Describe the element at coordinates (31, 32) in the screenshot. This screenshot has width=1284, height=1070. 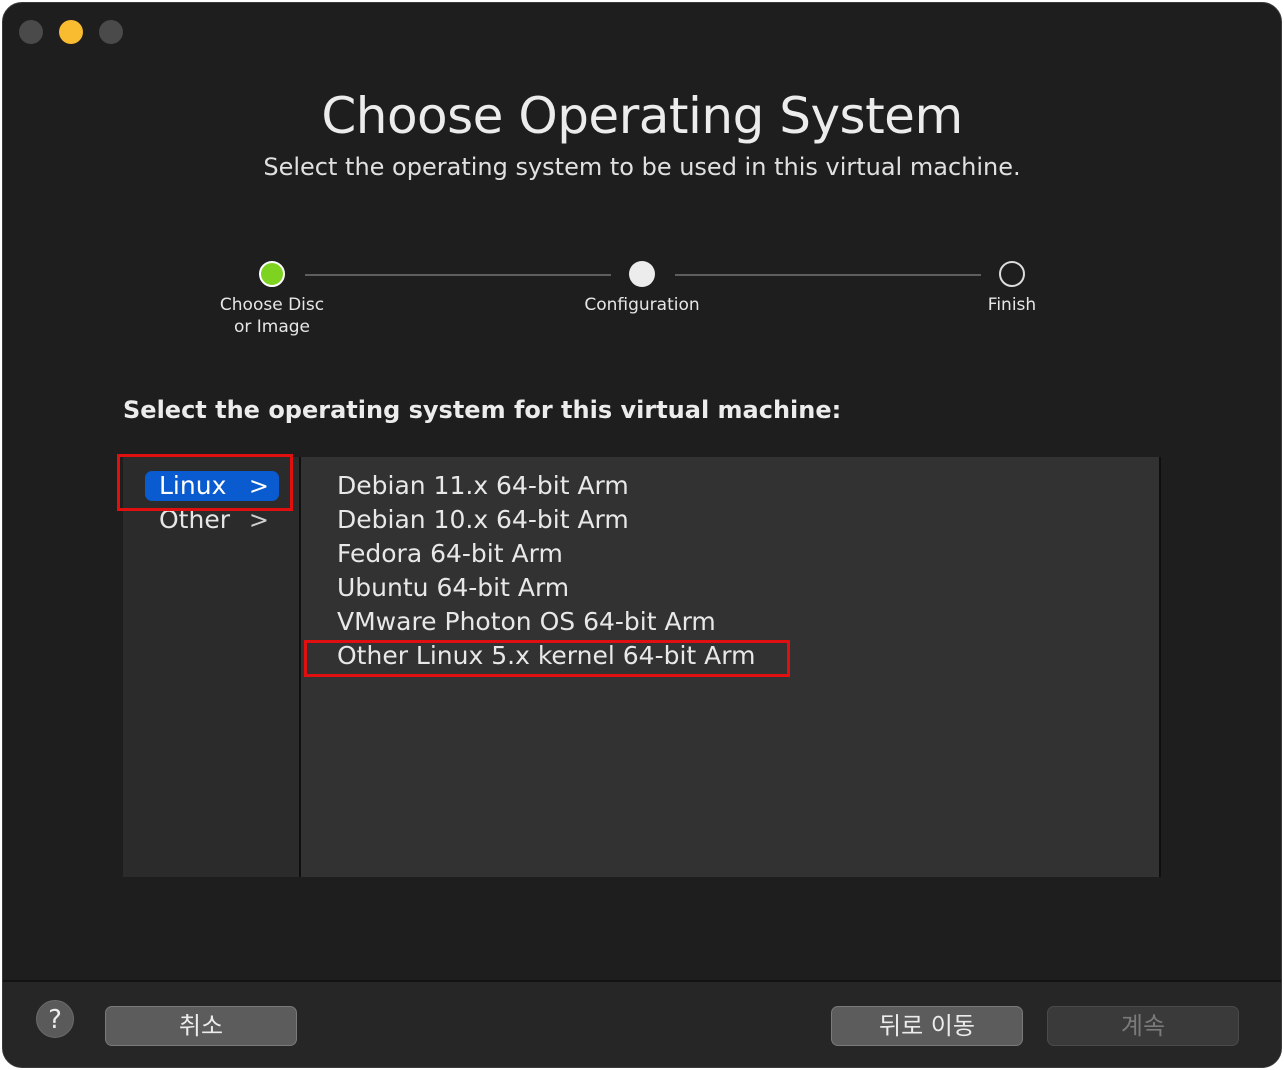
I see `close-window-button` at that location.